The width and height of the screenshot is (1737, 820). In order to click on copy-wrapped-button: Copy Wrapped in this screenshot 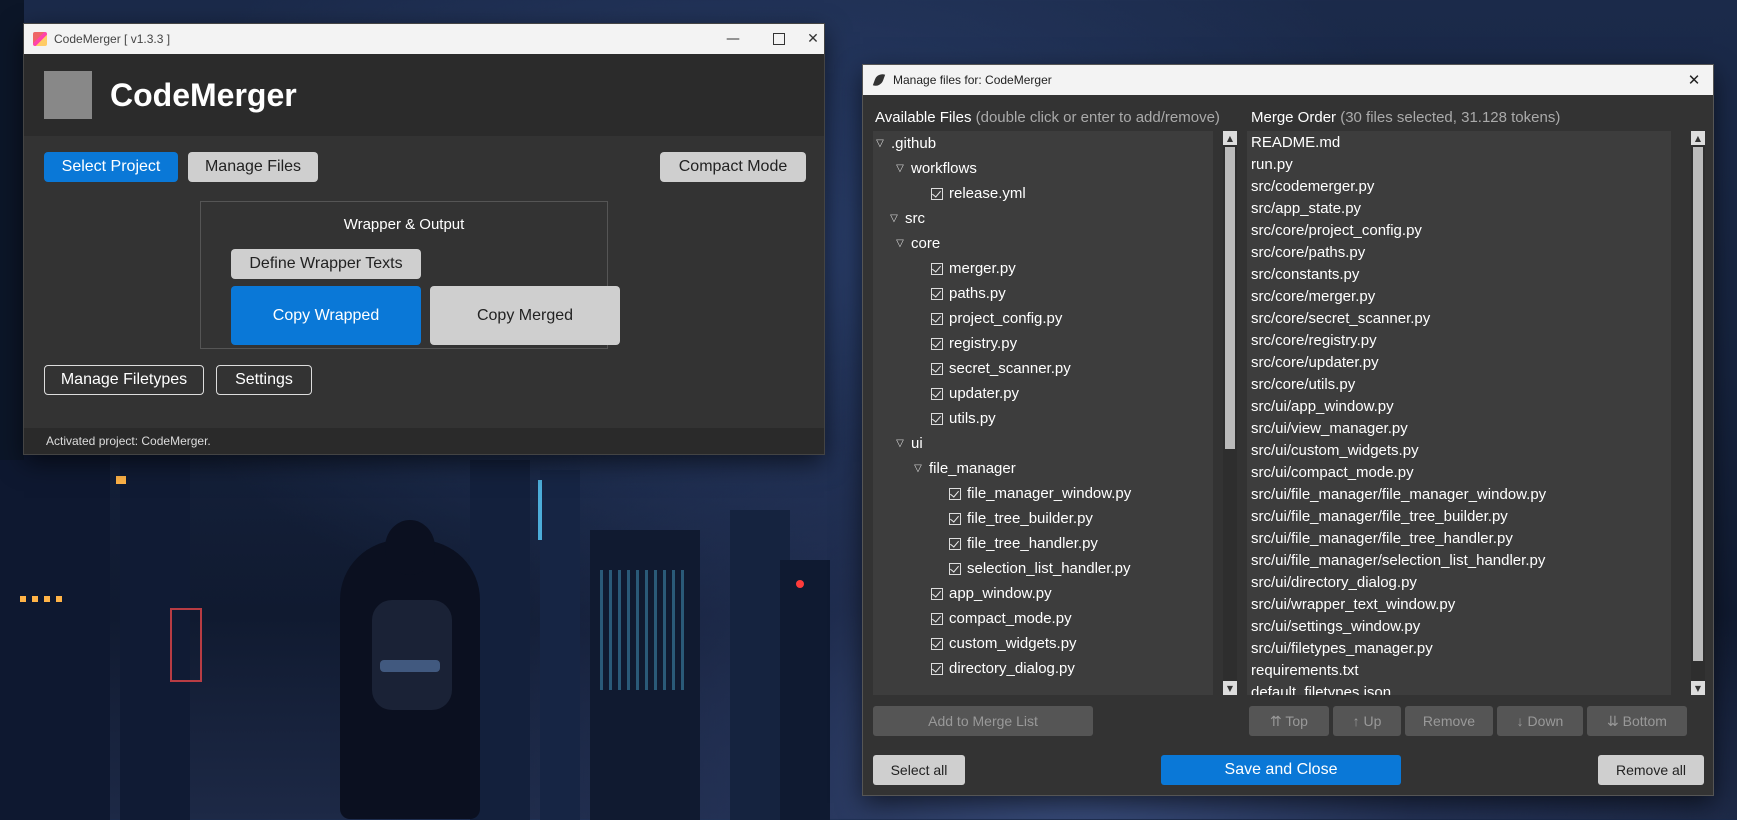, I will do `click(326, 315)`.